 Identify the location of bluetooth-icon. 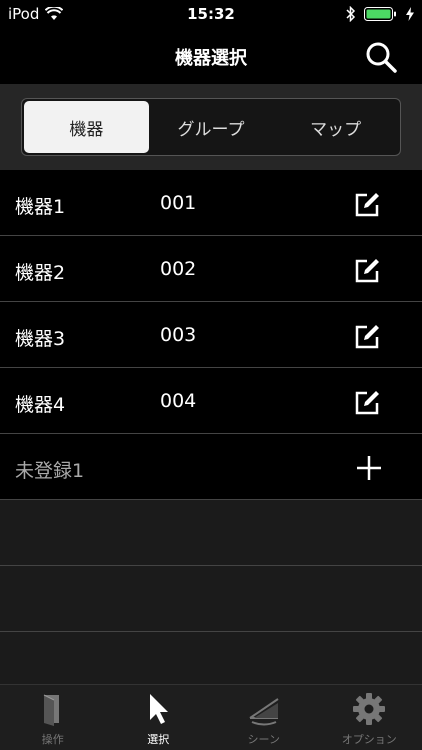
(351, 14).